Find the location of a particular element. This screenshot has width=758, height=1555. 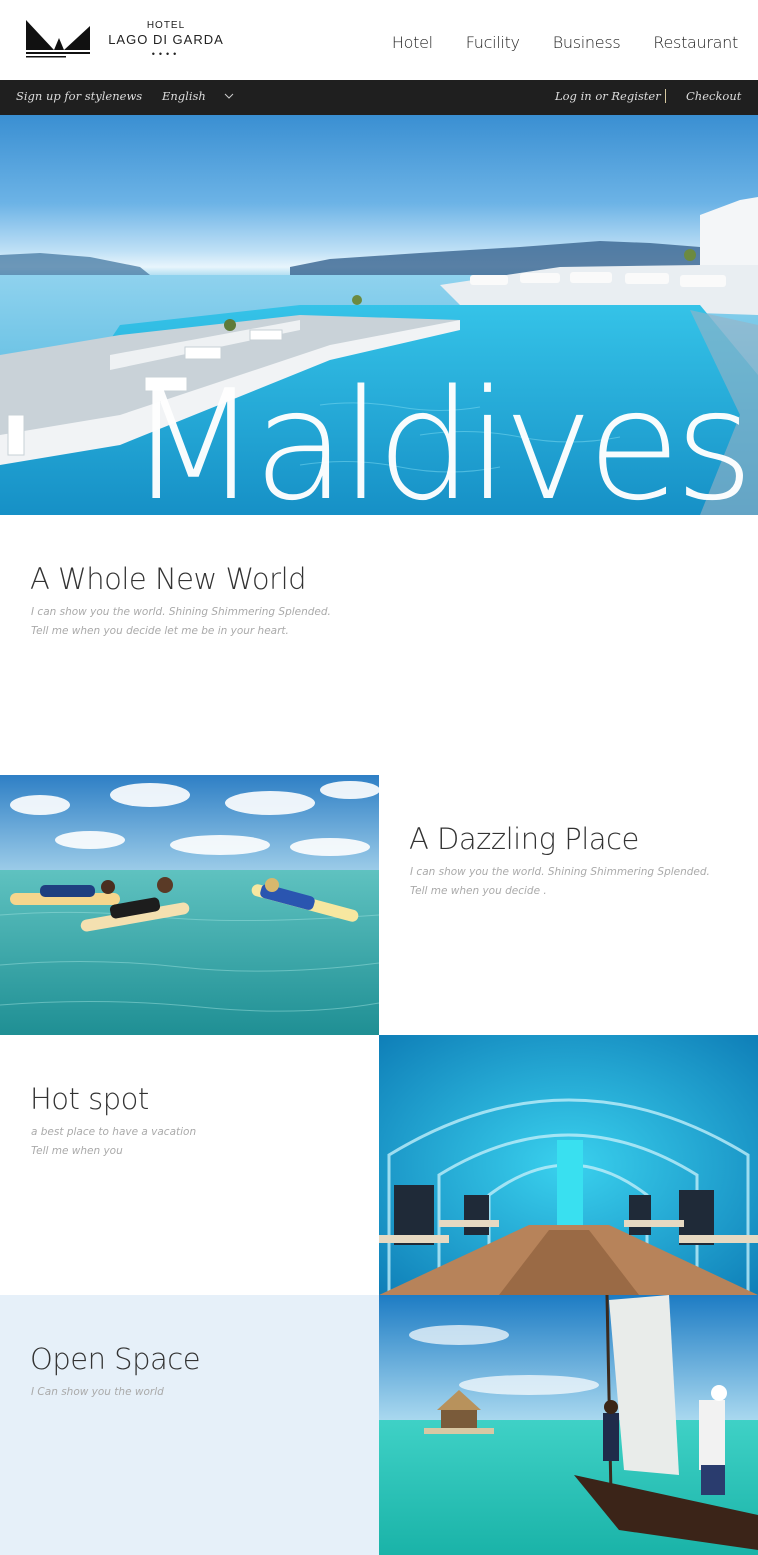

section-line-1: I Can show you the world is located at coordinates (97, 1392).